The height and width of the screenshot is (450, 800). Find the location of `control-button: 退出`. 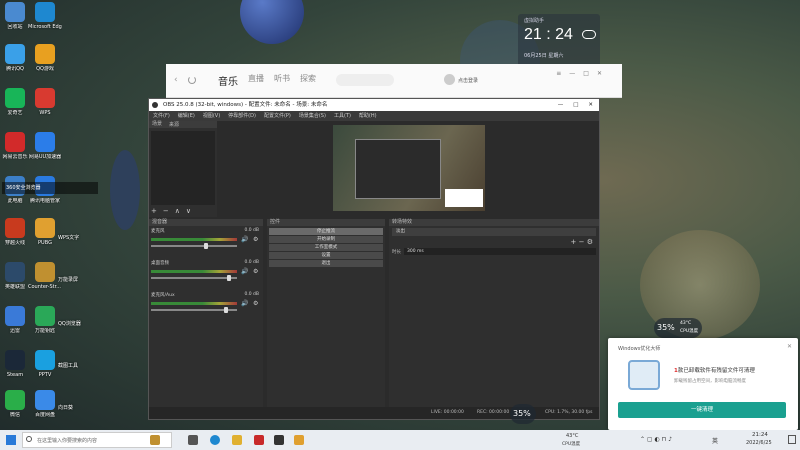

control-button: 退出 is located at coordinates (326, 263).